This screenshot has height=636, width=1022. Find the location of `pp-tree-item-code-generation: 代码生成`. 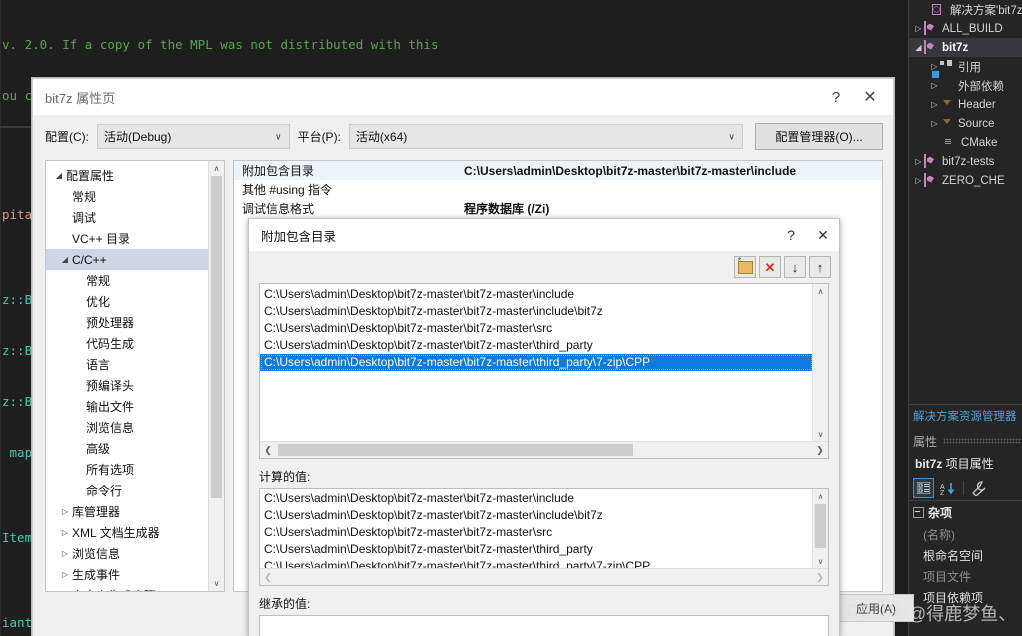

pp-tree-item-code-generation: 代码生成 is located at coordinates (127, 343).